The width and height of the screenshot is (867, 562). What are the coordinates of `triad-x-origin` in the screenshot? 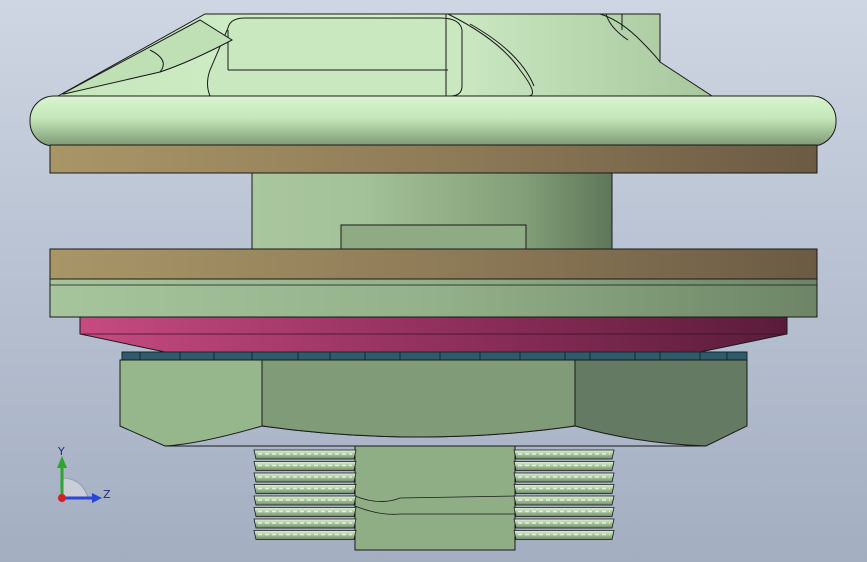 It's located at (62, 498).